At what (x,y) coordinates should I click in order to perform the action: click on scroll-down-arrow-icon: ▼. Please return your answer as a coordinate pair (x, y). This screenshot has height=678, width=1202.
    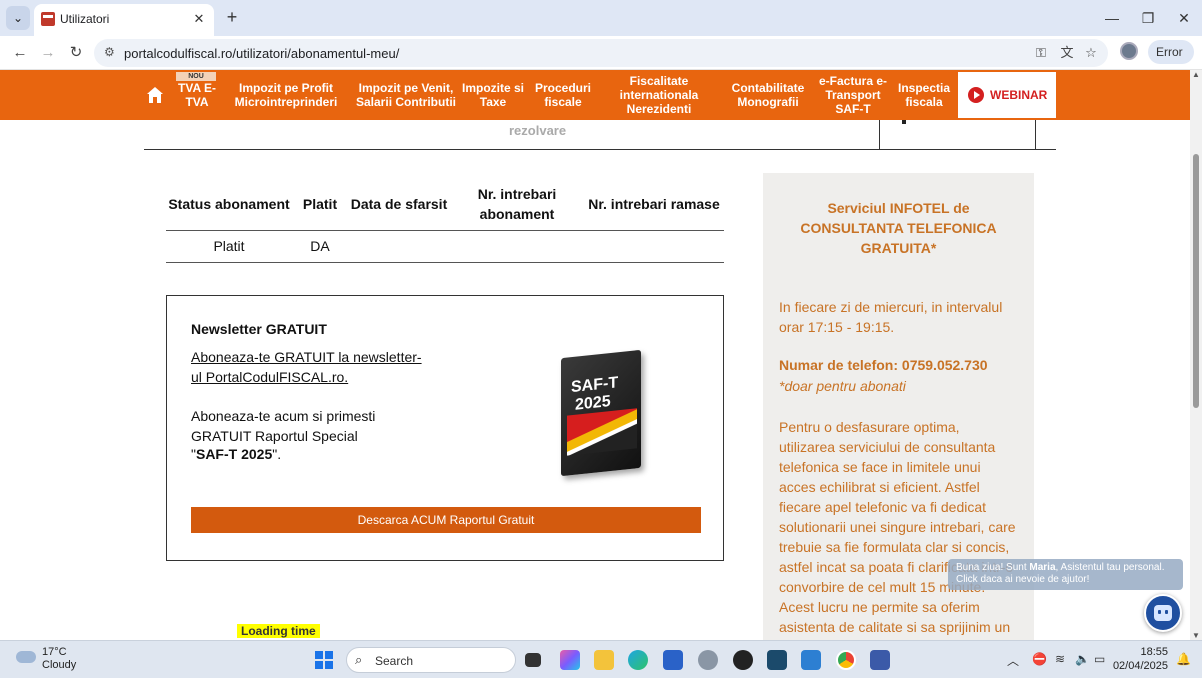
    Looking at the image, I should click on (1196, 635).